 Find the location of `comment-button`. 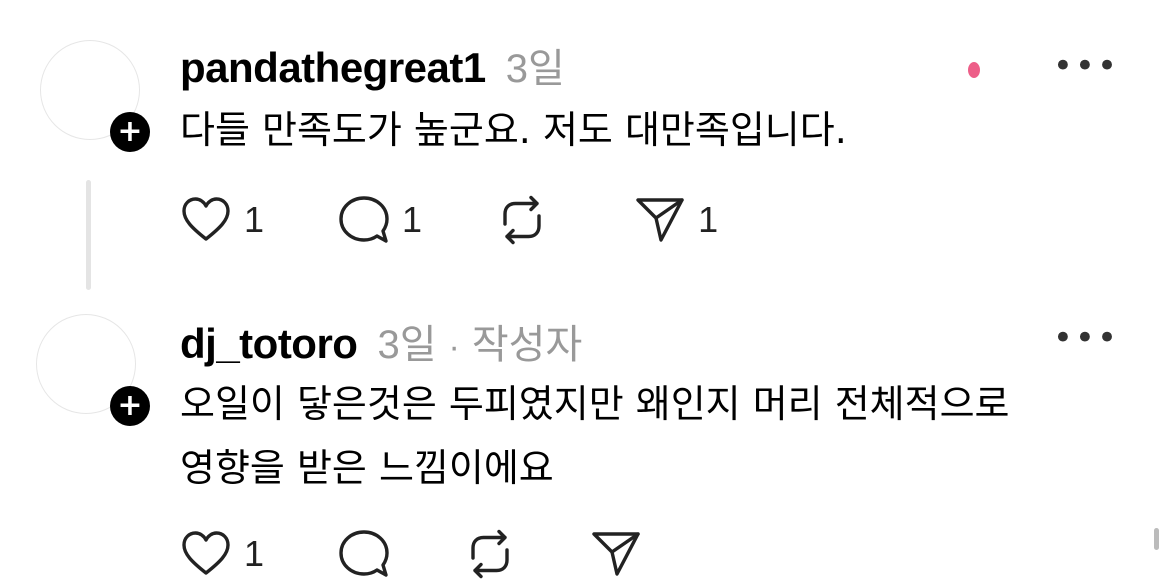

comment-button is located at coordinates (364, 554).